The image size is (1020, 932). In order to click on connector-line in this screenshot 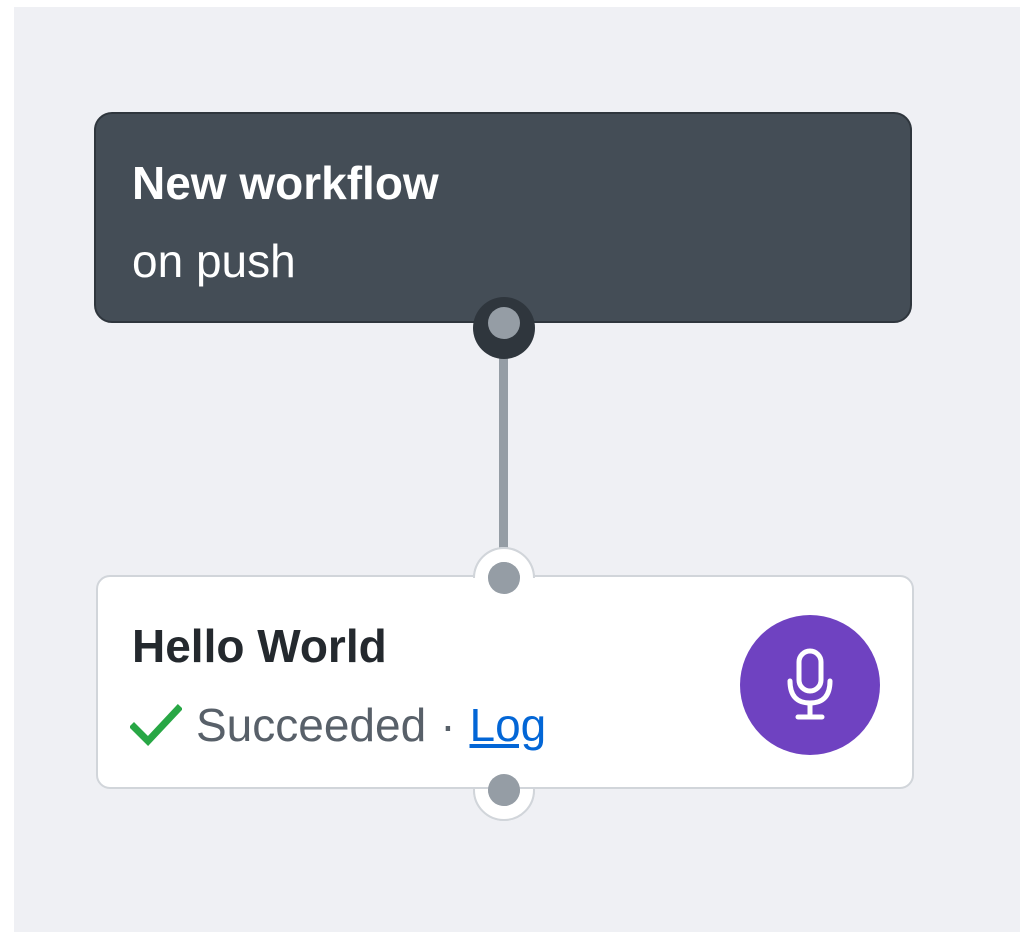, I will do `click(503, 444)`.